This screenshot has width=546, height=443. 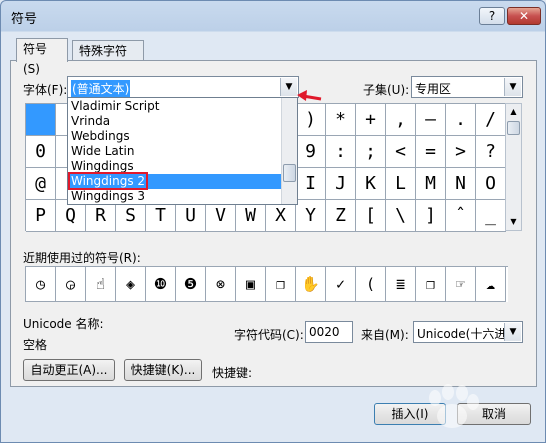 I want to click on font-option: Wingdings 3, so click(x=174, y=196).